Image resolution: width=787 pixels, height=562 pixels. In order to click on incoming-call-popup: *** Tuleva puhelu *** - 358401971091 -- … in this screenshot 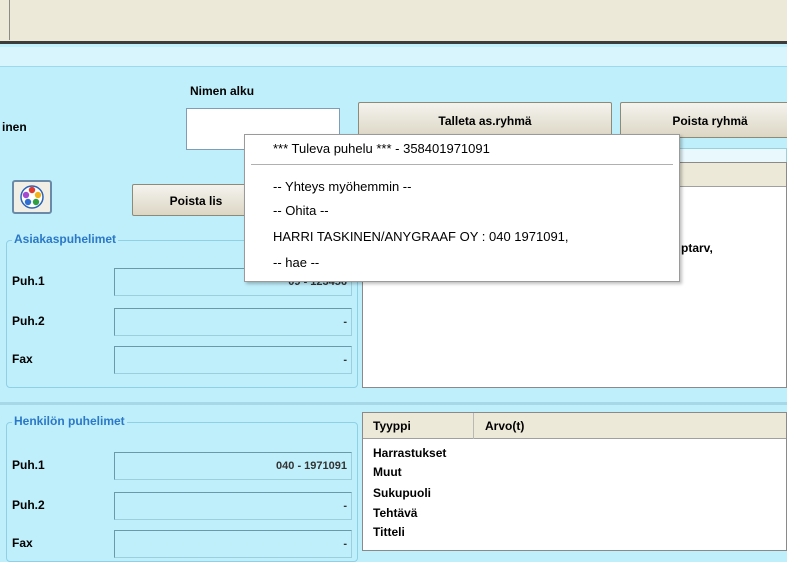, I will do `click(462, 208)`.